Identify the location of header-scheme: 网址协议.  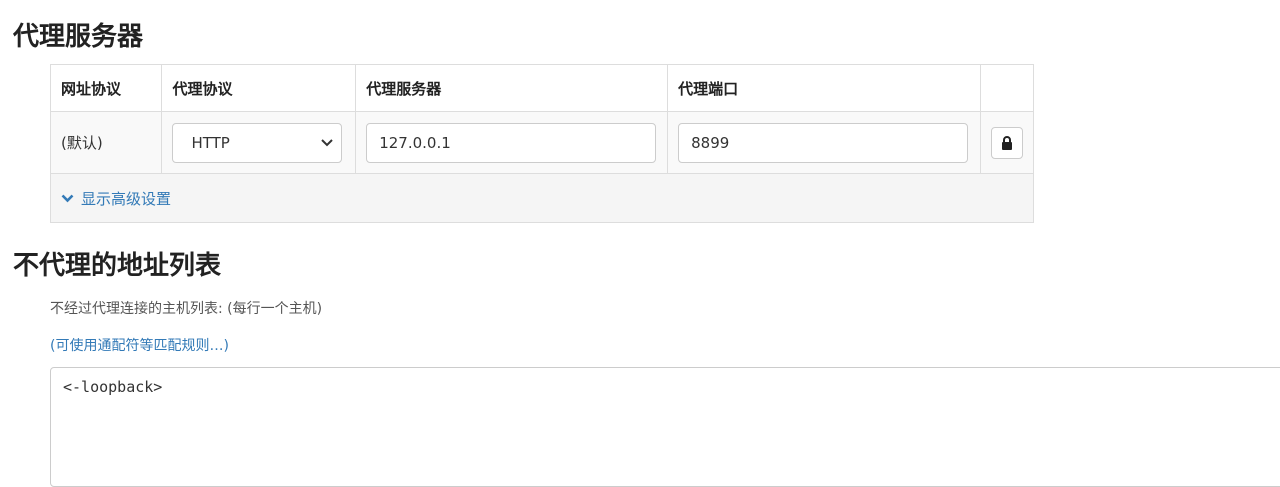
(106, 88).